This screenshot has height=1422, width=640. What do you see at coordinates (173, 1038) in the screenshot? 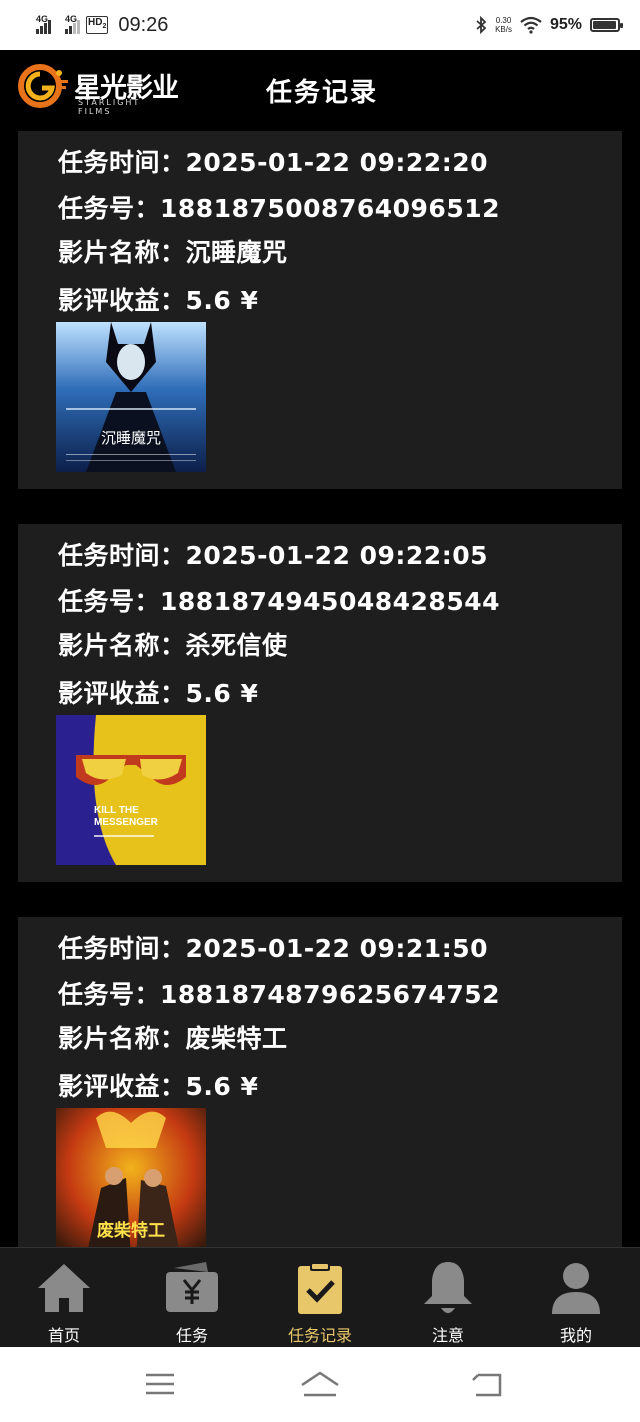
I see `film-name: 影片名称：废柴特工` at bounding box center [173, 1038].